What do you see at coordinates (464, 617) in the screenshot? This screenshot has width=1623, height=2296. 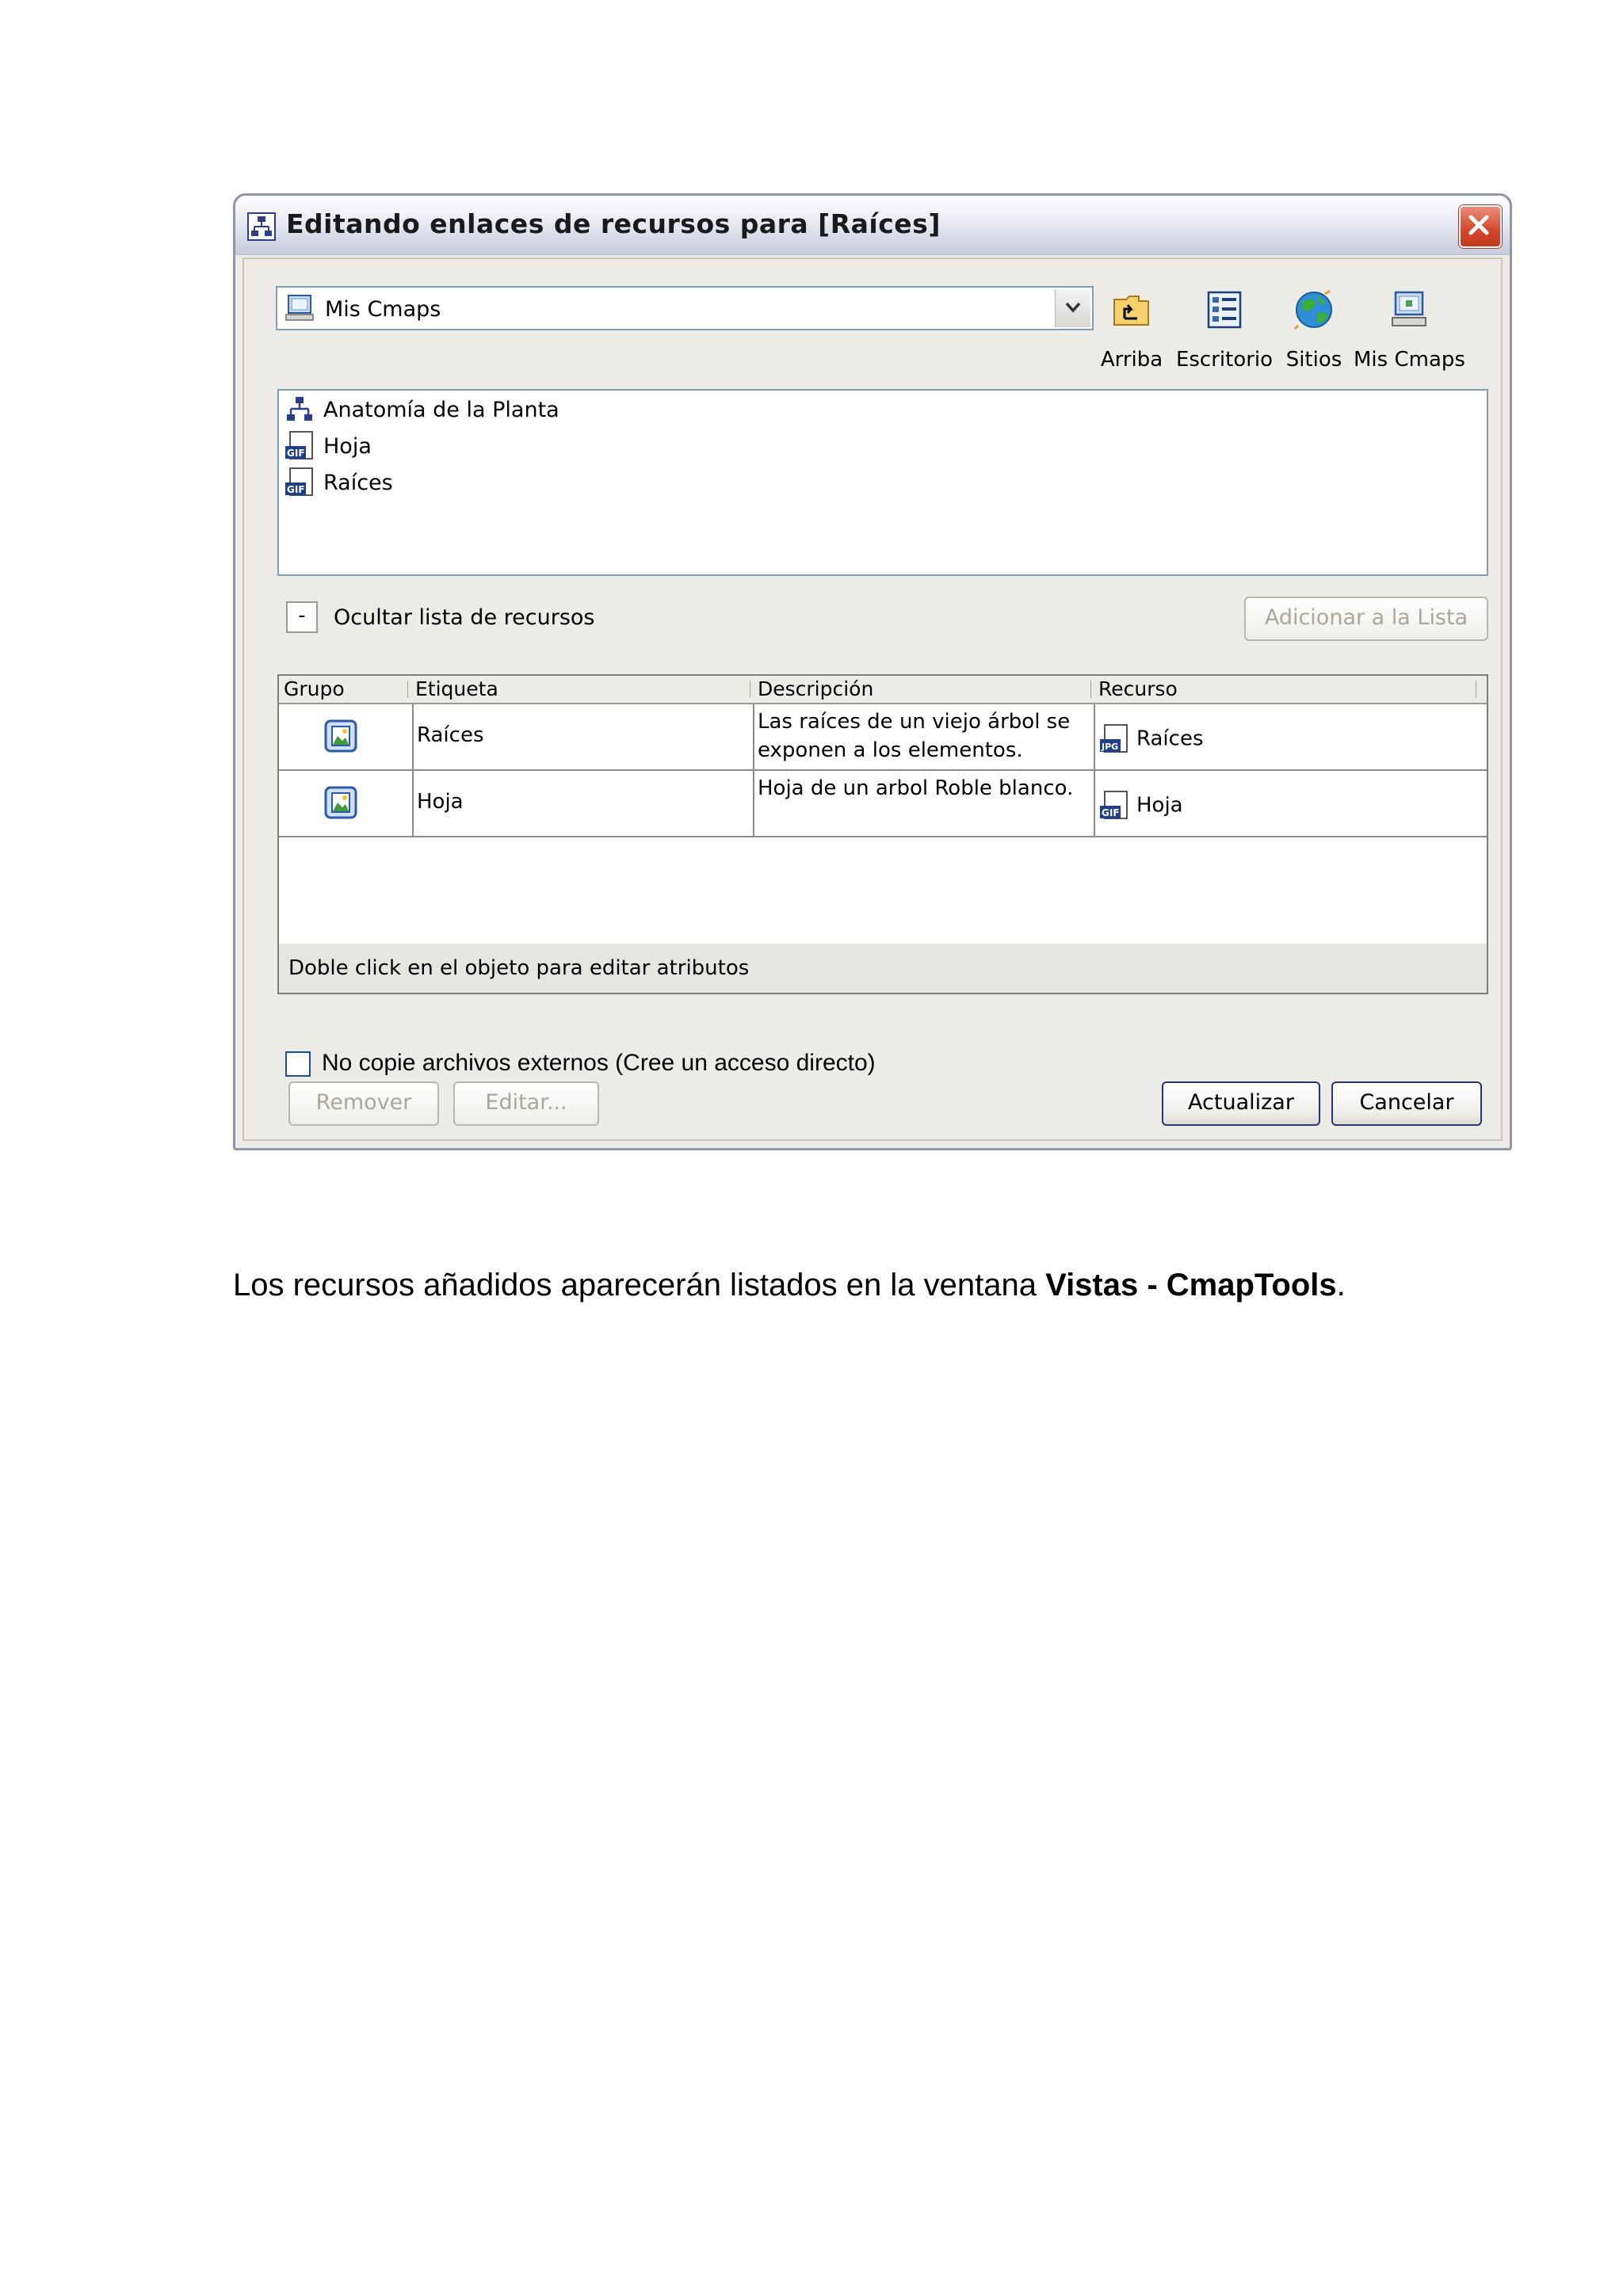 I see `toggle-resource-list-label: Ocultar lista de recursos` at bounding box center [464, 617].